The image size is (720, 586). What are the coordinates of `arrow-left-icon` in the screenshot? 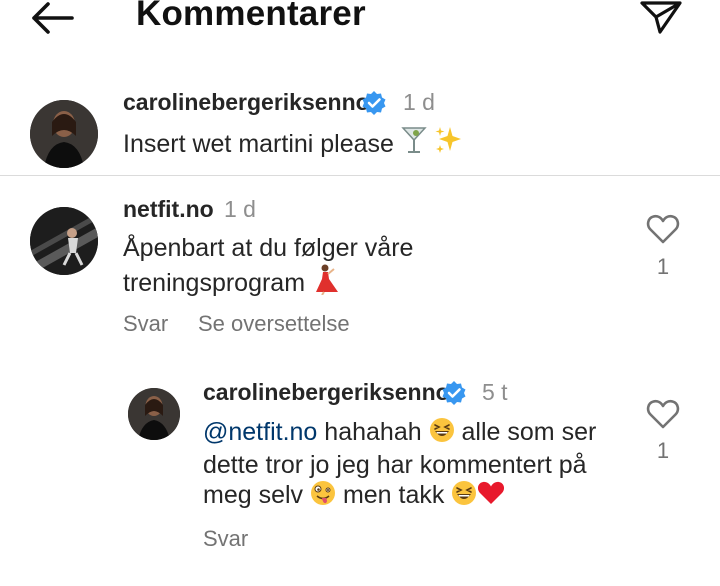 It's located at (53, 18).